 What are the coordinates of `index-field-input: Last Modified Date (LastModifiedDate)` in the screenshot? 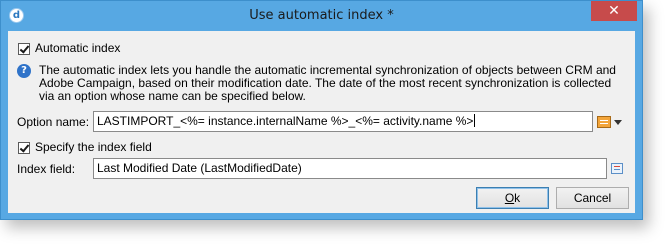 It's located at (350, 168).